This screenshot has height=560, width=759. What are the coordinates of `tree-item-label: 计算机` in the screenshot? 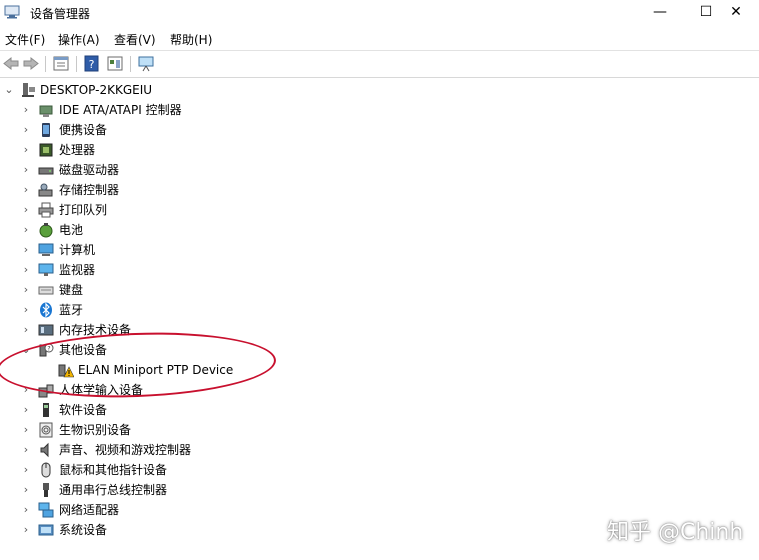 It's located at (77, 250).